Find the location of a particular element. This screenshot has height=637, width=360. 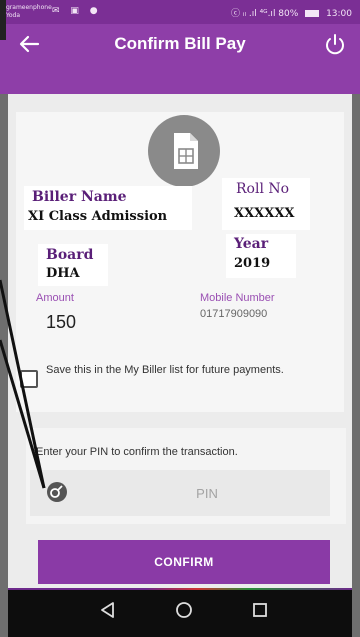

pin-input is located at coordinates (207, 493).